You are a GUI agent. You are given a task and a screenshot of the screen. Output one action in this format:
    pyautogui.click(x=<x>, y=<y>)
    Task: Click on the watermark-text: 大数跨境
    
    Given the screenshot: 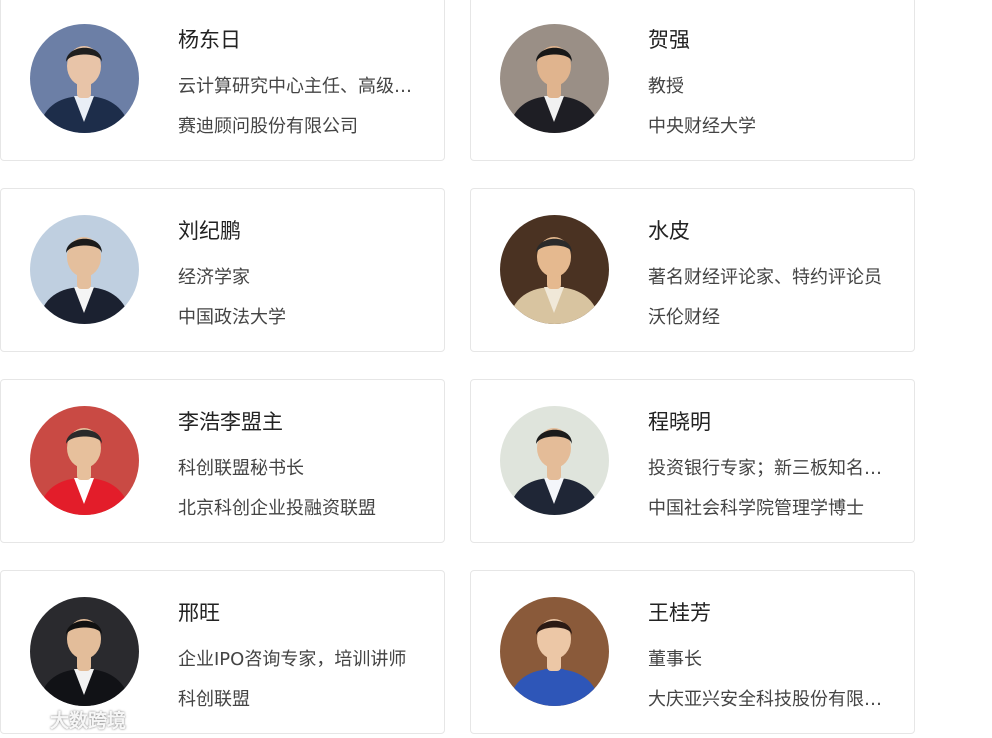 What is the action you would take?
    pyautogui.click(x=88, y=721)
    